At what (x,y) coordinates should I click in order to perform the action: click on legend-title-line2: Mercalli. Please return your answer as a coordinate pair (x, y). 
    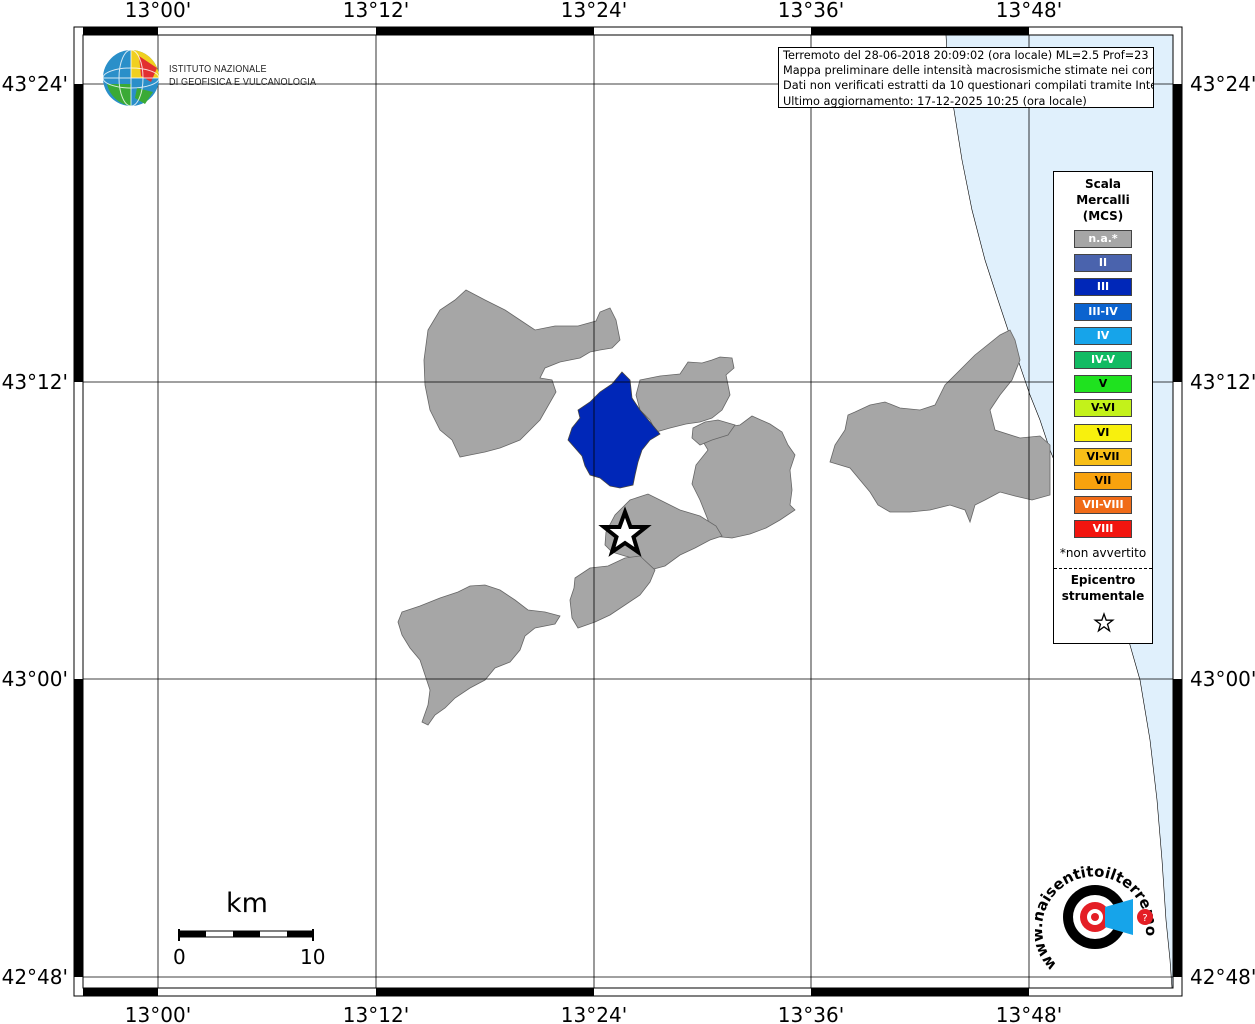
    Looking at the image, I should click on (1103, 200).